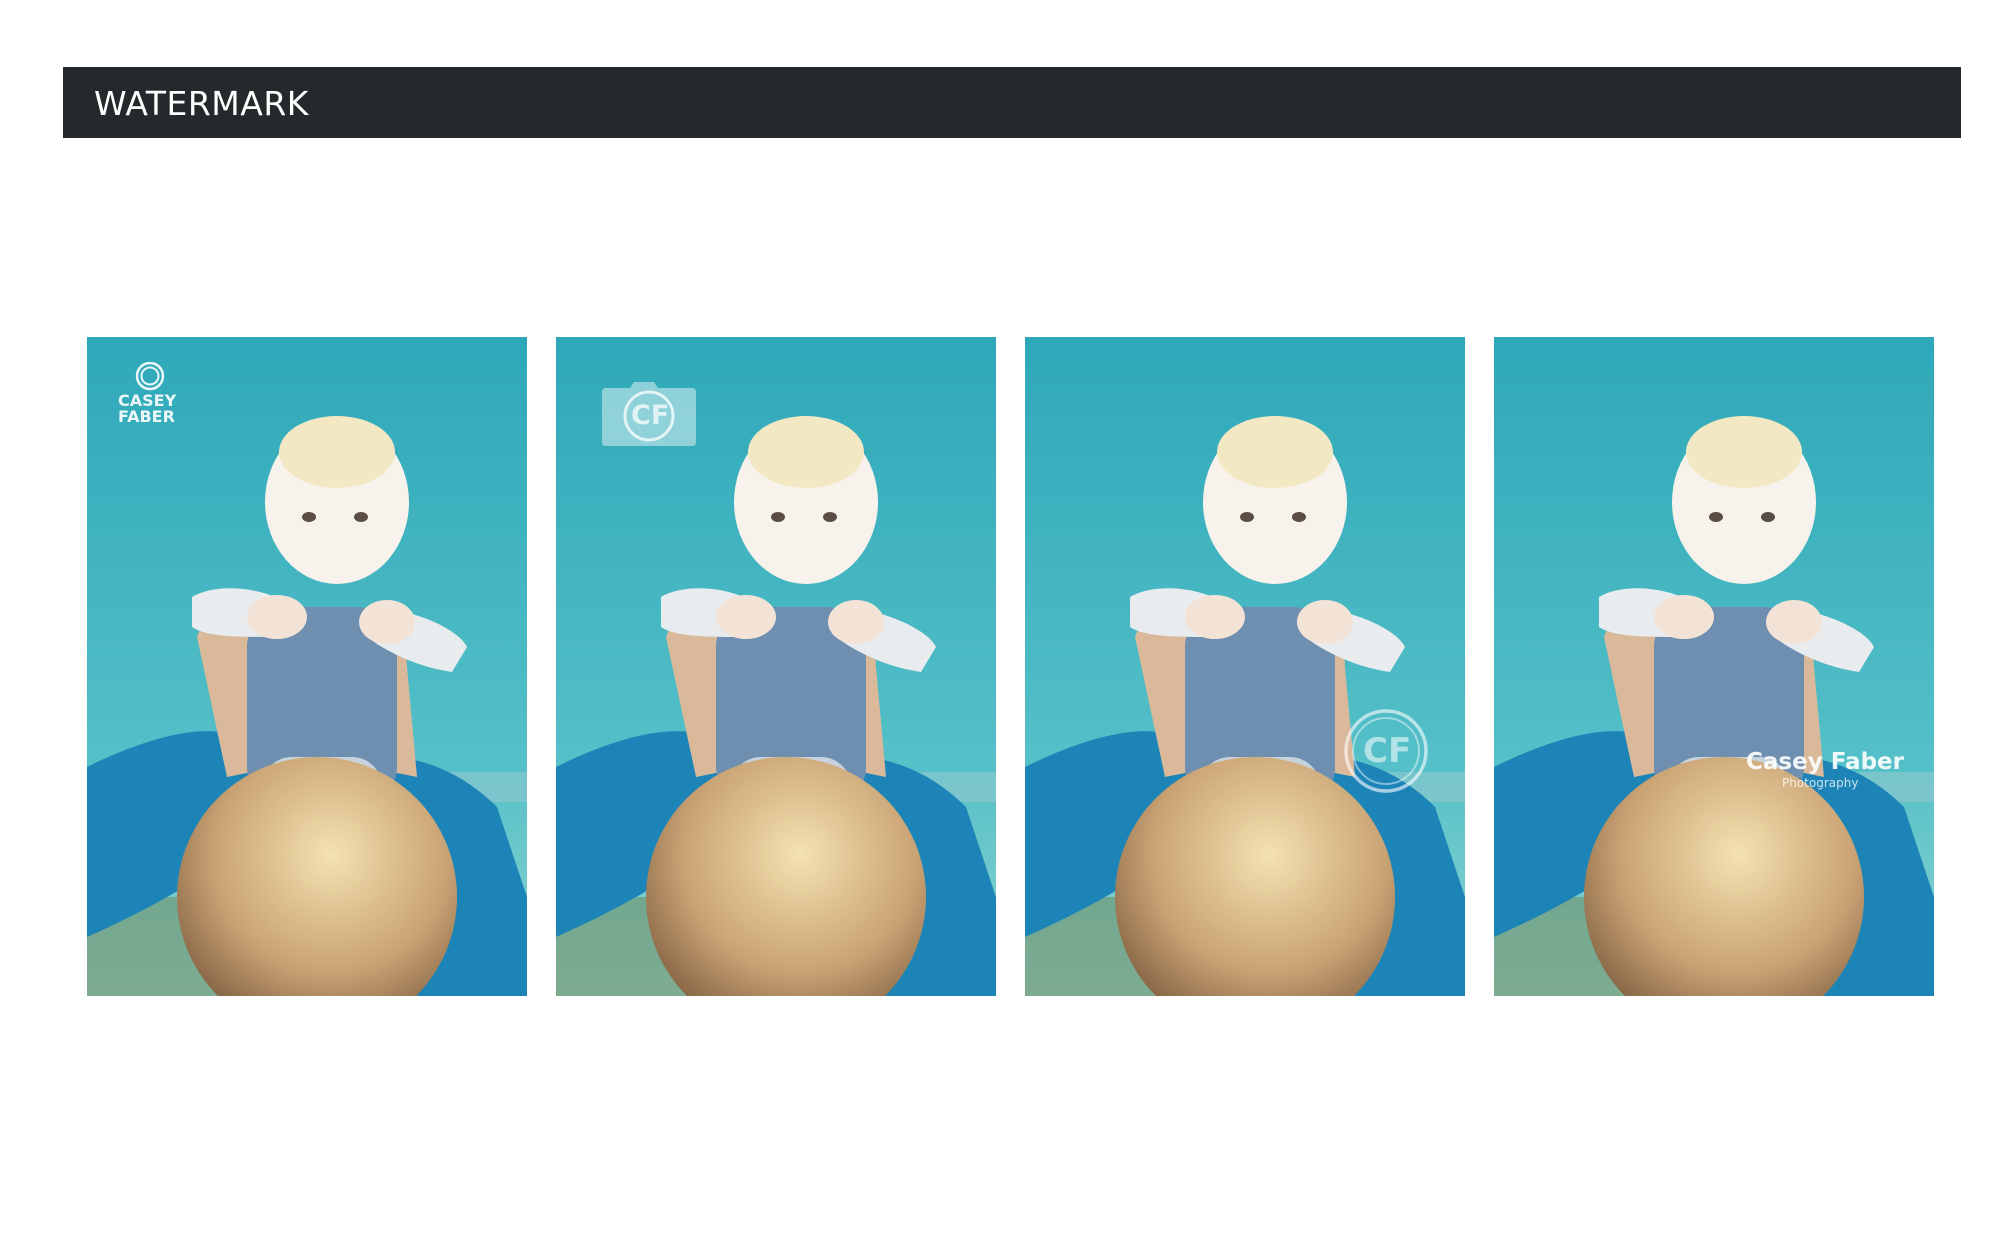 Image resolution: width=2000 pixels, height=1250 pixels. What do you see at coordinates (201, 103) in the screenshot?
I see `header-title: WATERMARK` at bounding box center [201, 103].